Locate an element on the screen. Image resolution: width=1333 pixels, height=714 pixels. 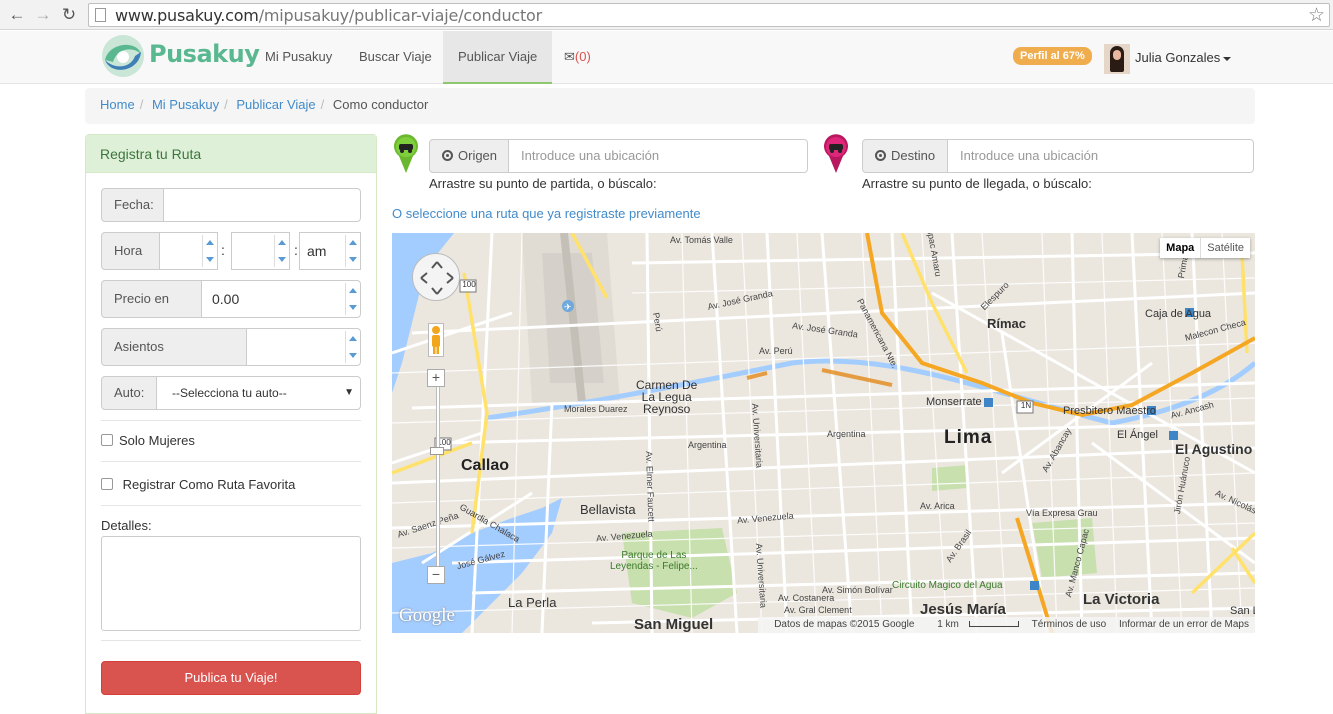
hora-field: Hora : : : am is located at coordinates (231, 263).